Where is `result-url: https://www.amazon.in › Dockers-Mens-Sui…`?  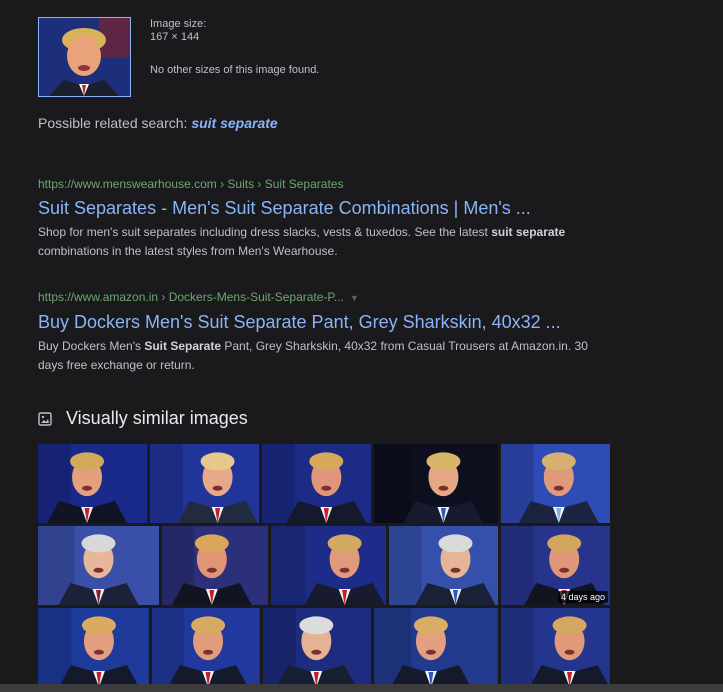
result-url: https://www.amazon.in › Dockers-Mens-Sui… is located at coordinates (318, 297).